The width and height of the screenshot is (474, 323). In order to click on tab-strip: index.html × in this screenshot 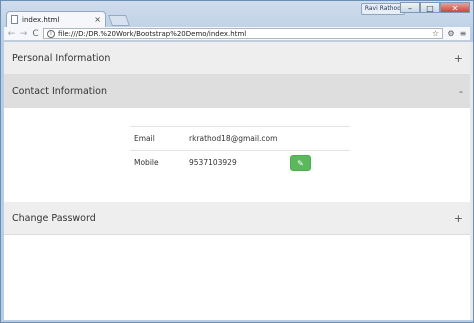, I will do `click(238, 19)`.